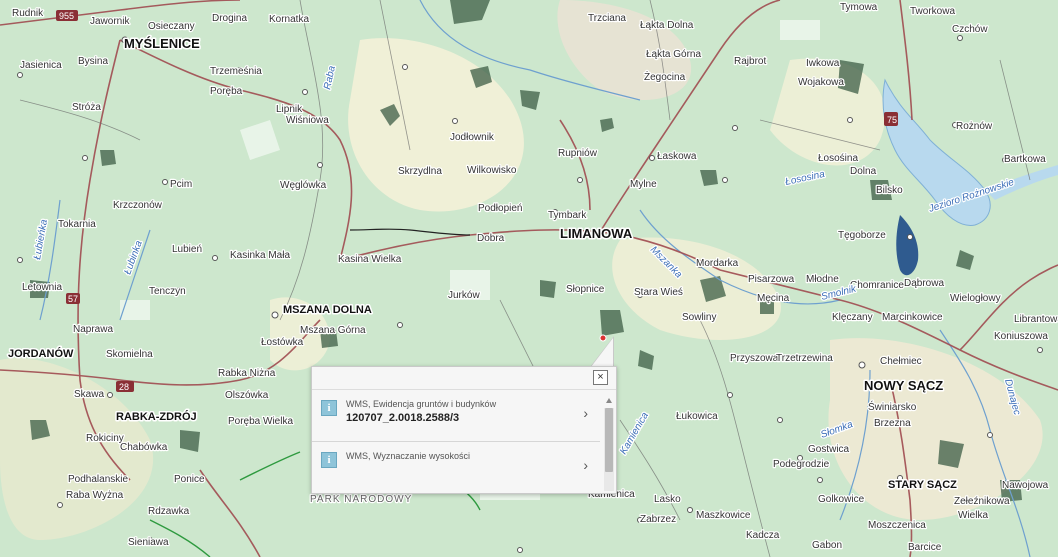 The width and height of the screenshot is (1058, 557). Describe the element at coordinates (247, 395) in the screenshot. I see `map-label-olszowka: Olszówka` at that location.